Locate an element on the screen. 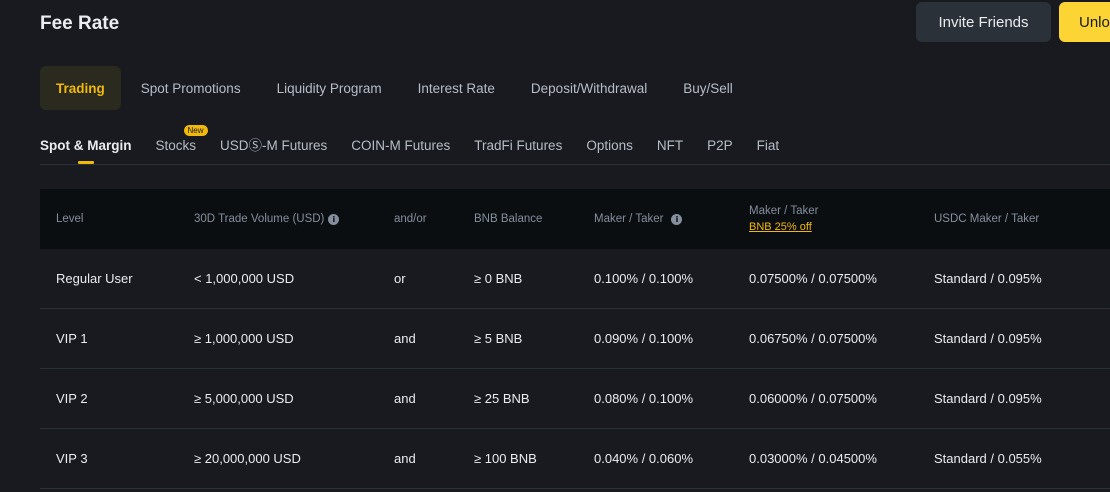  cell-bnb: ≥ 100 BNB is located at coordinates (505, 458).